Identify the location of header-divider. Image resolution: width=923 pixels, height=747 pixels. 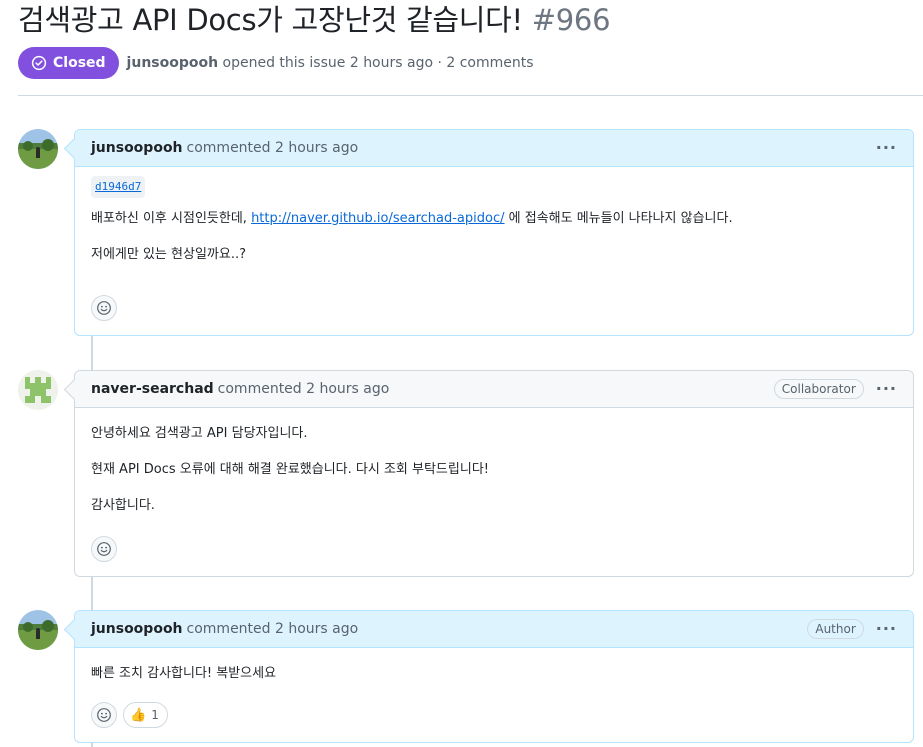
(470, 95).